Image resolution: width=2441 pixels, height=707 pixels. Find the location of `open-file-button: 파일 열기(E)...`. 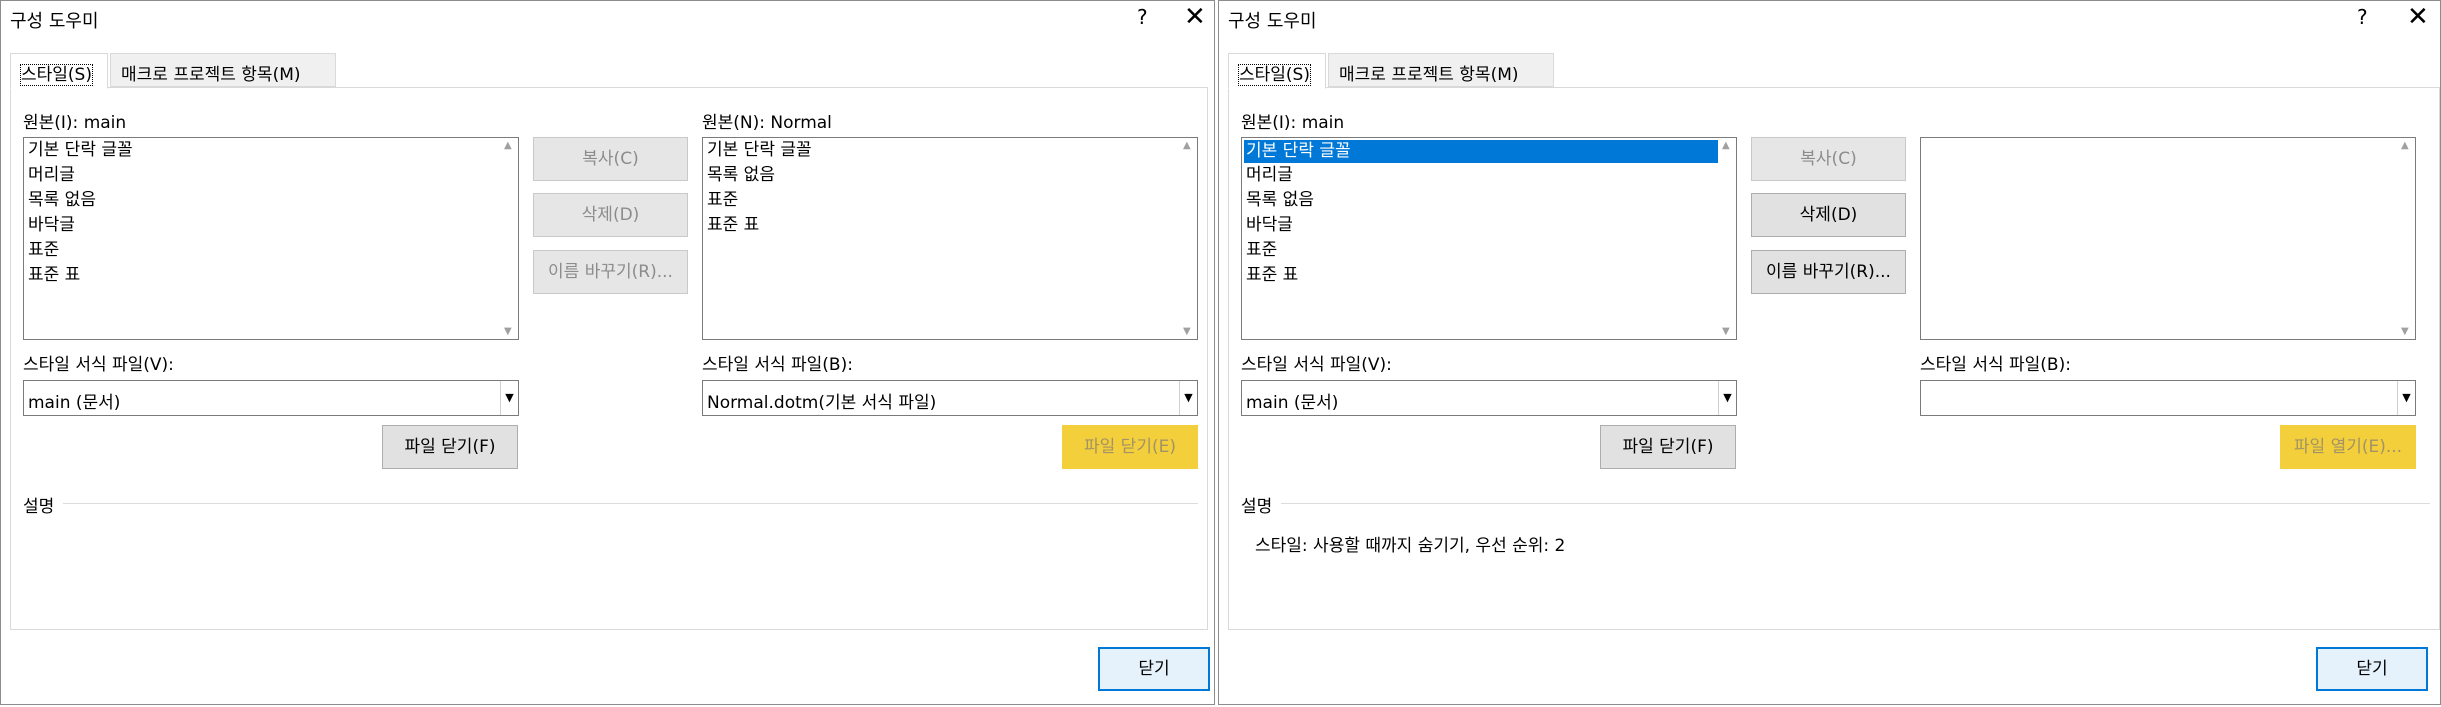

open-file-button: 파일 열기(E)... is located at coordinates (2348, 447).